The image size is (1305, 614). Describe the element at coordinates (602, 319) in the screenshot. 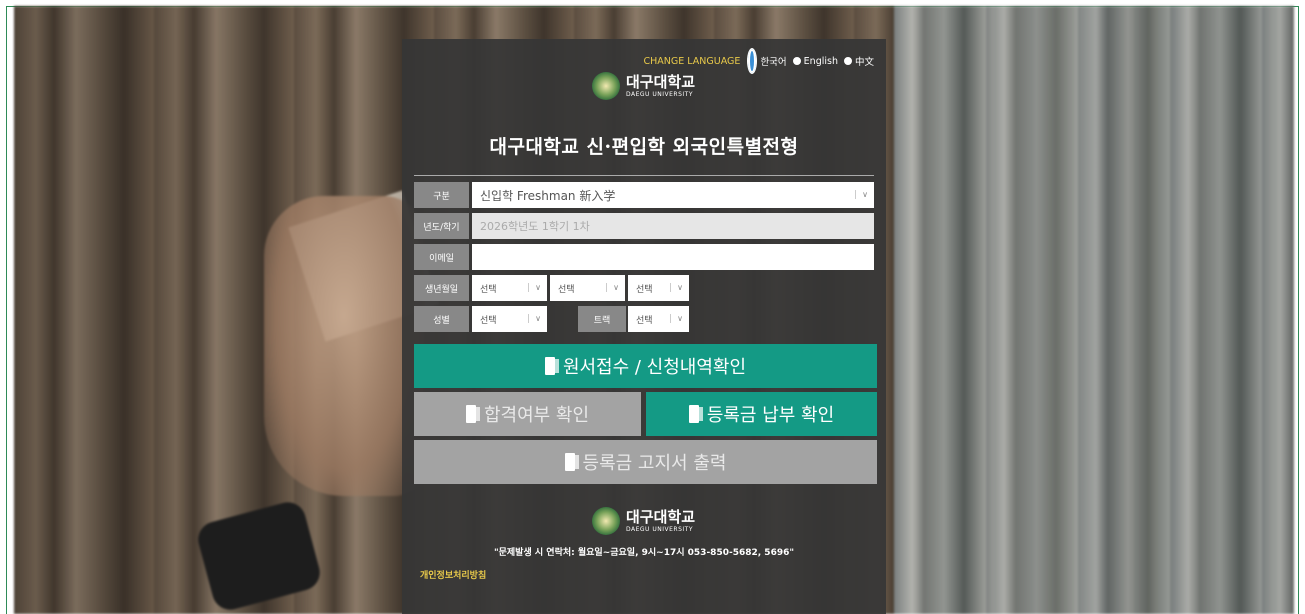

I see `track-label: 트랙` at that location.